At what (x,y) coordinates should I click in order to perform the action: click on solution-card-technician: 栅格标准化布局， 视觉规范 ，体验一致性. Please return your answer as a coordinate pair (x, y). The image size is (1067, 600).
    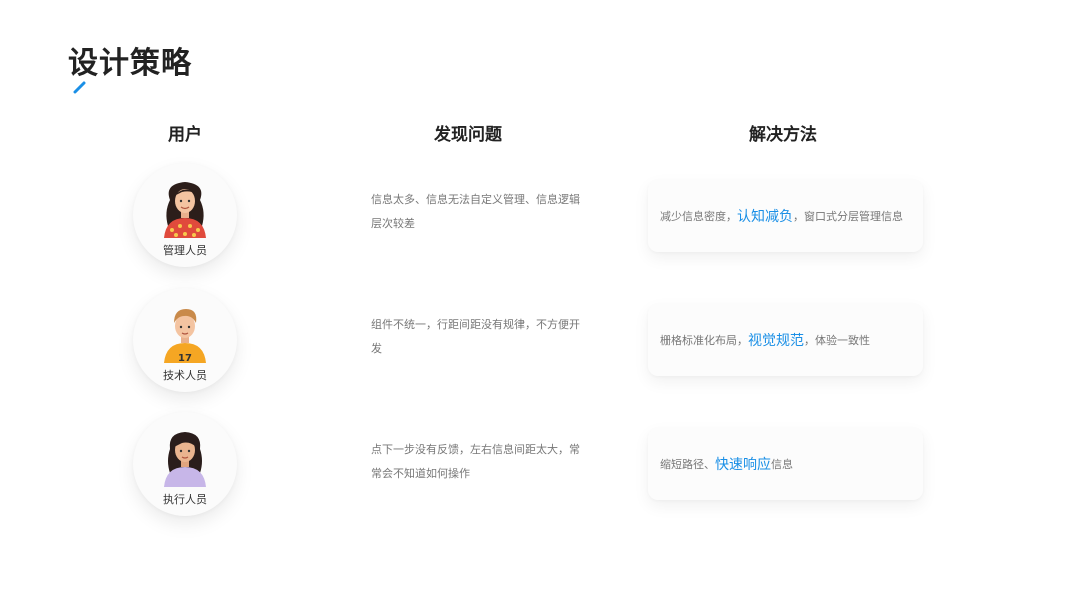
    Looking at the image, I should click on (785, 340).